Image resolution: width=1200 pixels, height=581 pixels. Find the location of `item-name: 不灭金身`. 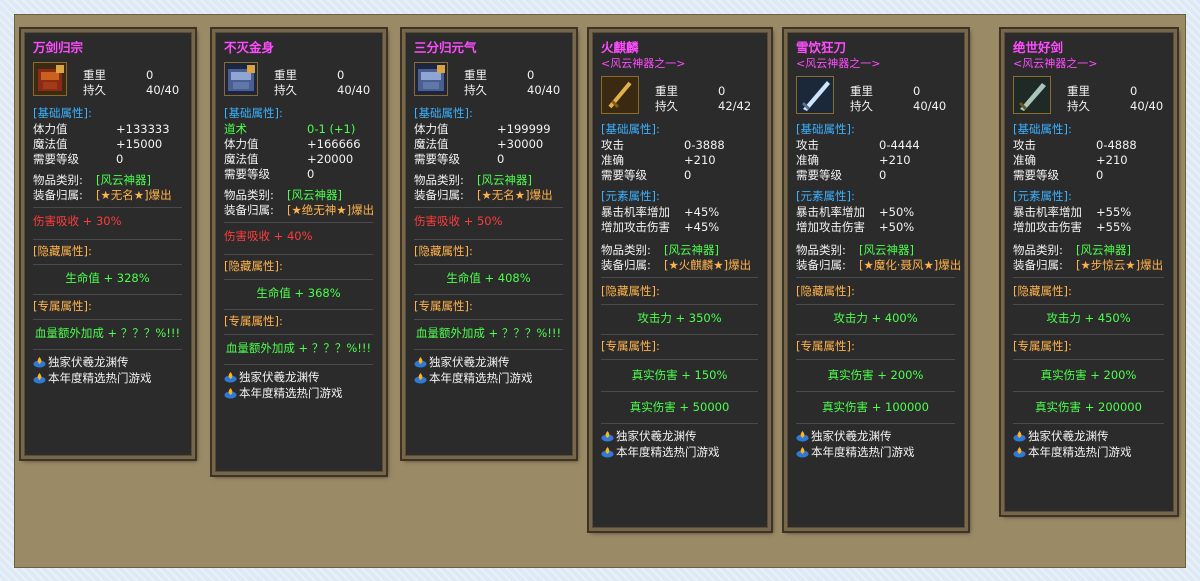

item-name: 不灭金身 is located at coordinates (249, 47).